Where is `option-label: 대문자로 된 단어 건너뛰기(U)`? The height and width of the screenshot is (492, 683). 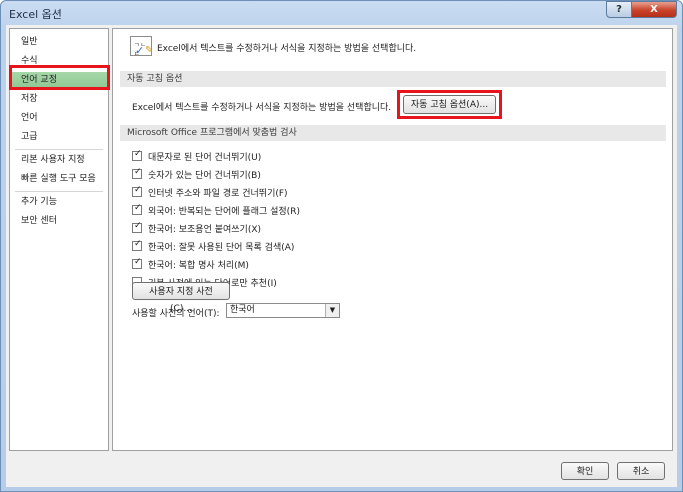 option-label: 대문자로 된 단어 건너뛰기(U) is located at coordinates (205, 157).